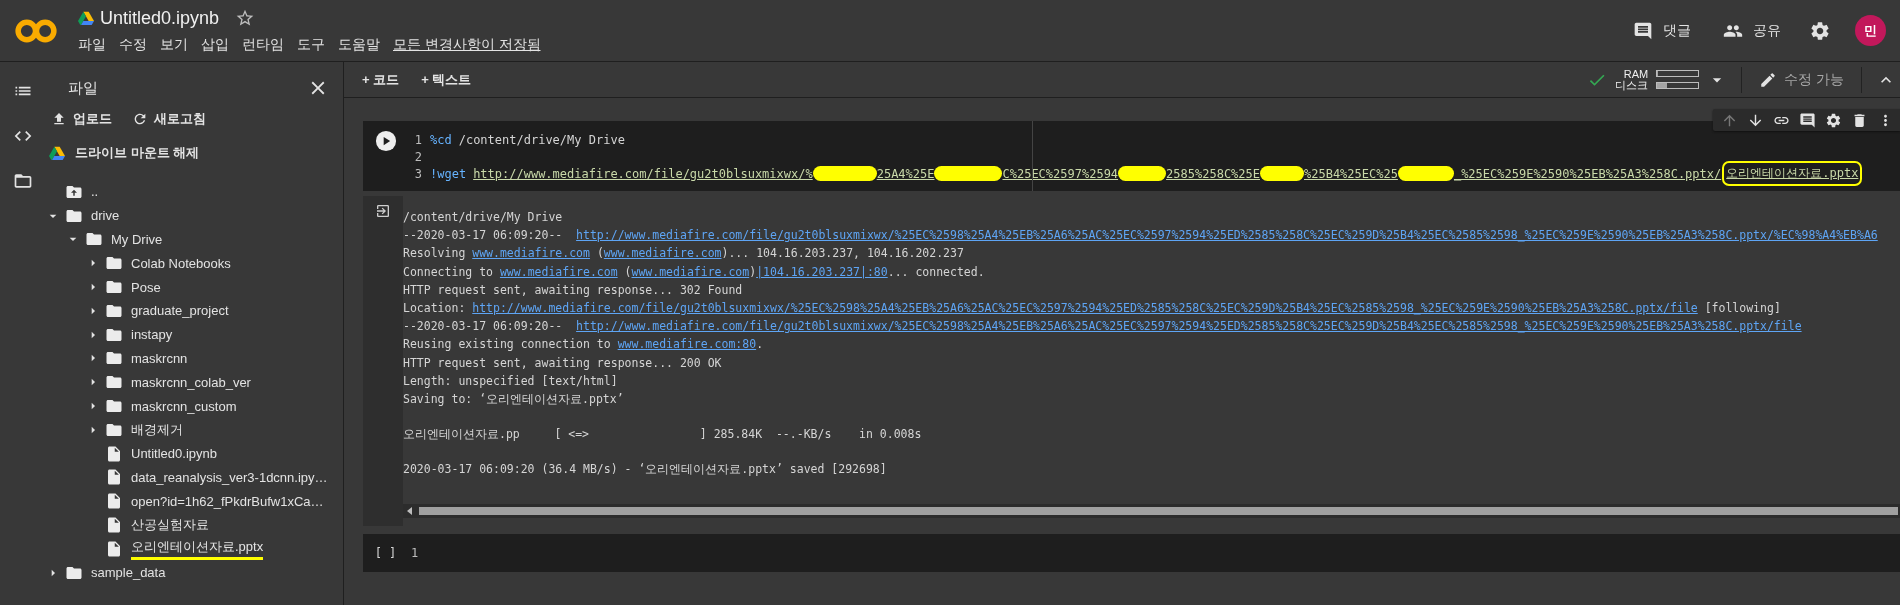 Image resolution: width=1900 pixels, height=605 pixels. What do you see at coordinates (573, 289) in the screenshot?
I see `output-text: HTTP request sent, awaiting response... 302 Found` at bounding box center [573, 289].